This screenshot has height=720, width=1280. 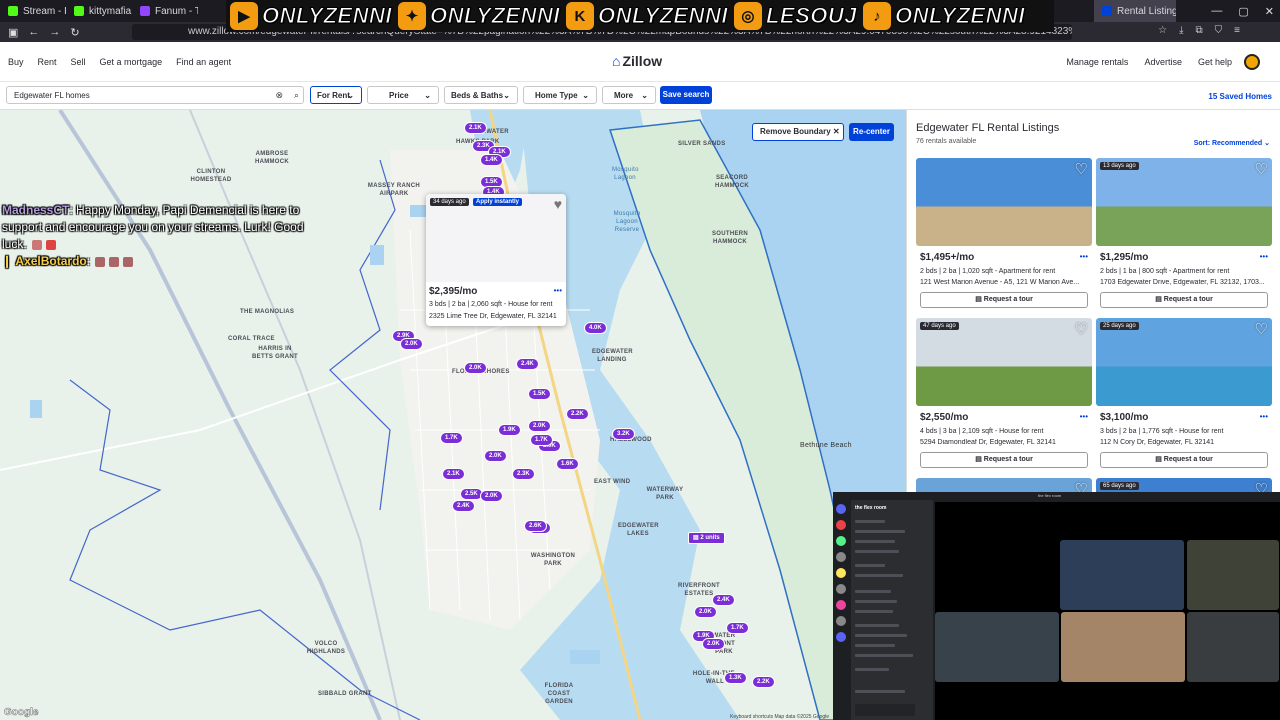 I want to click on back-icon: ←, so click(x=33, y=32).